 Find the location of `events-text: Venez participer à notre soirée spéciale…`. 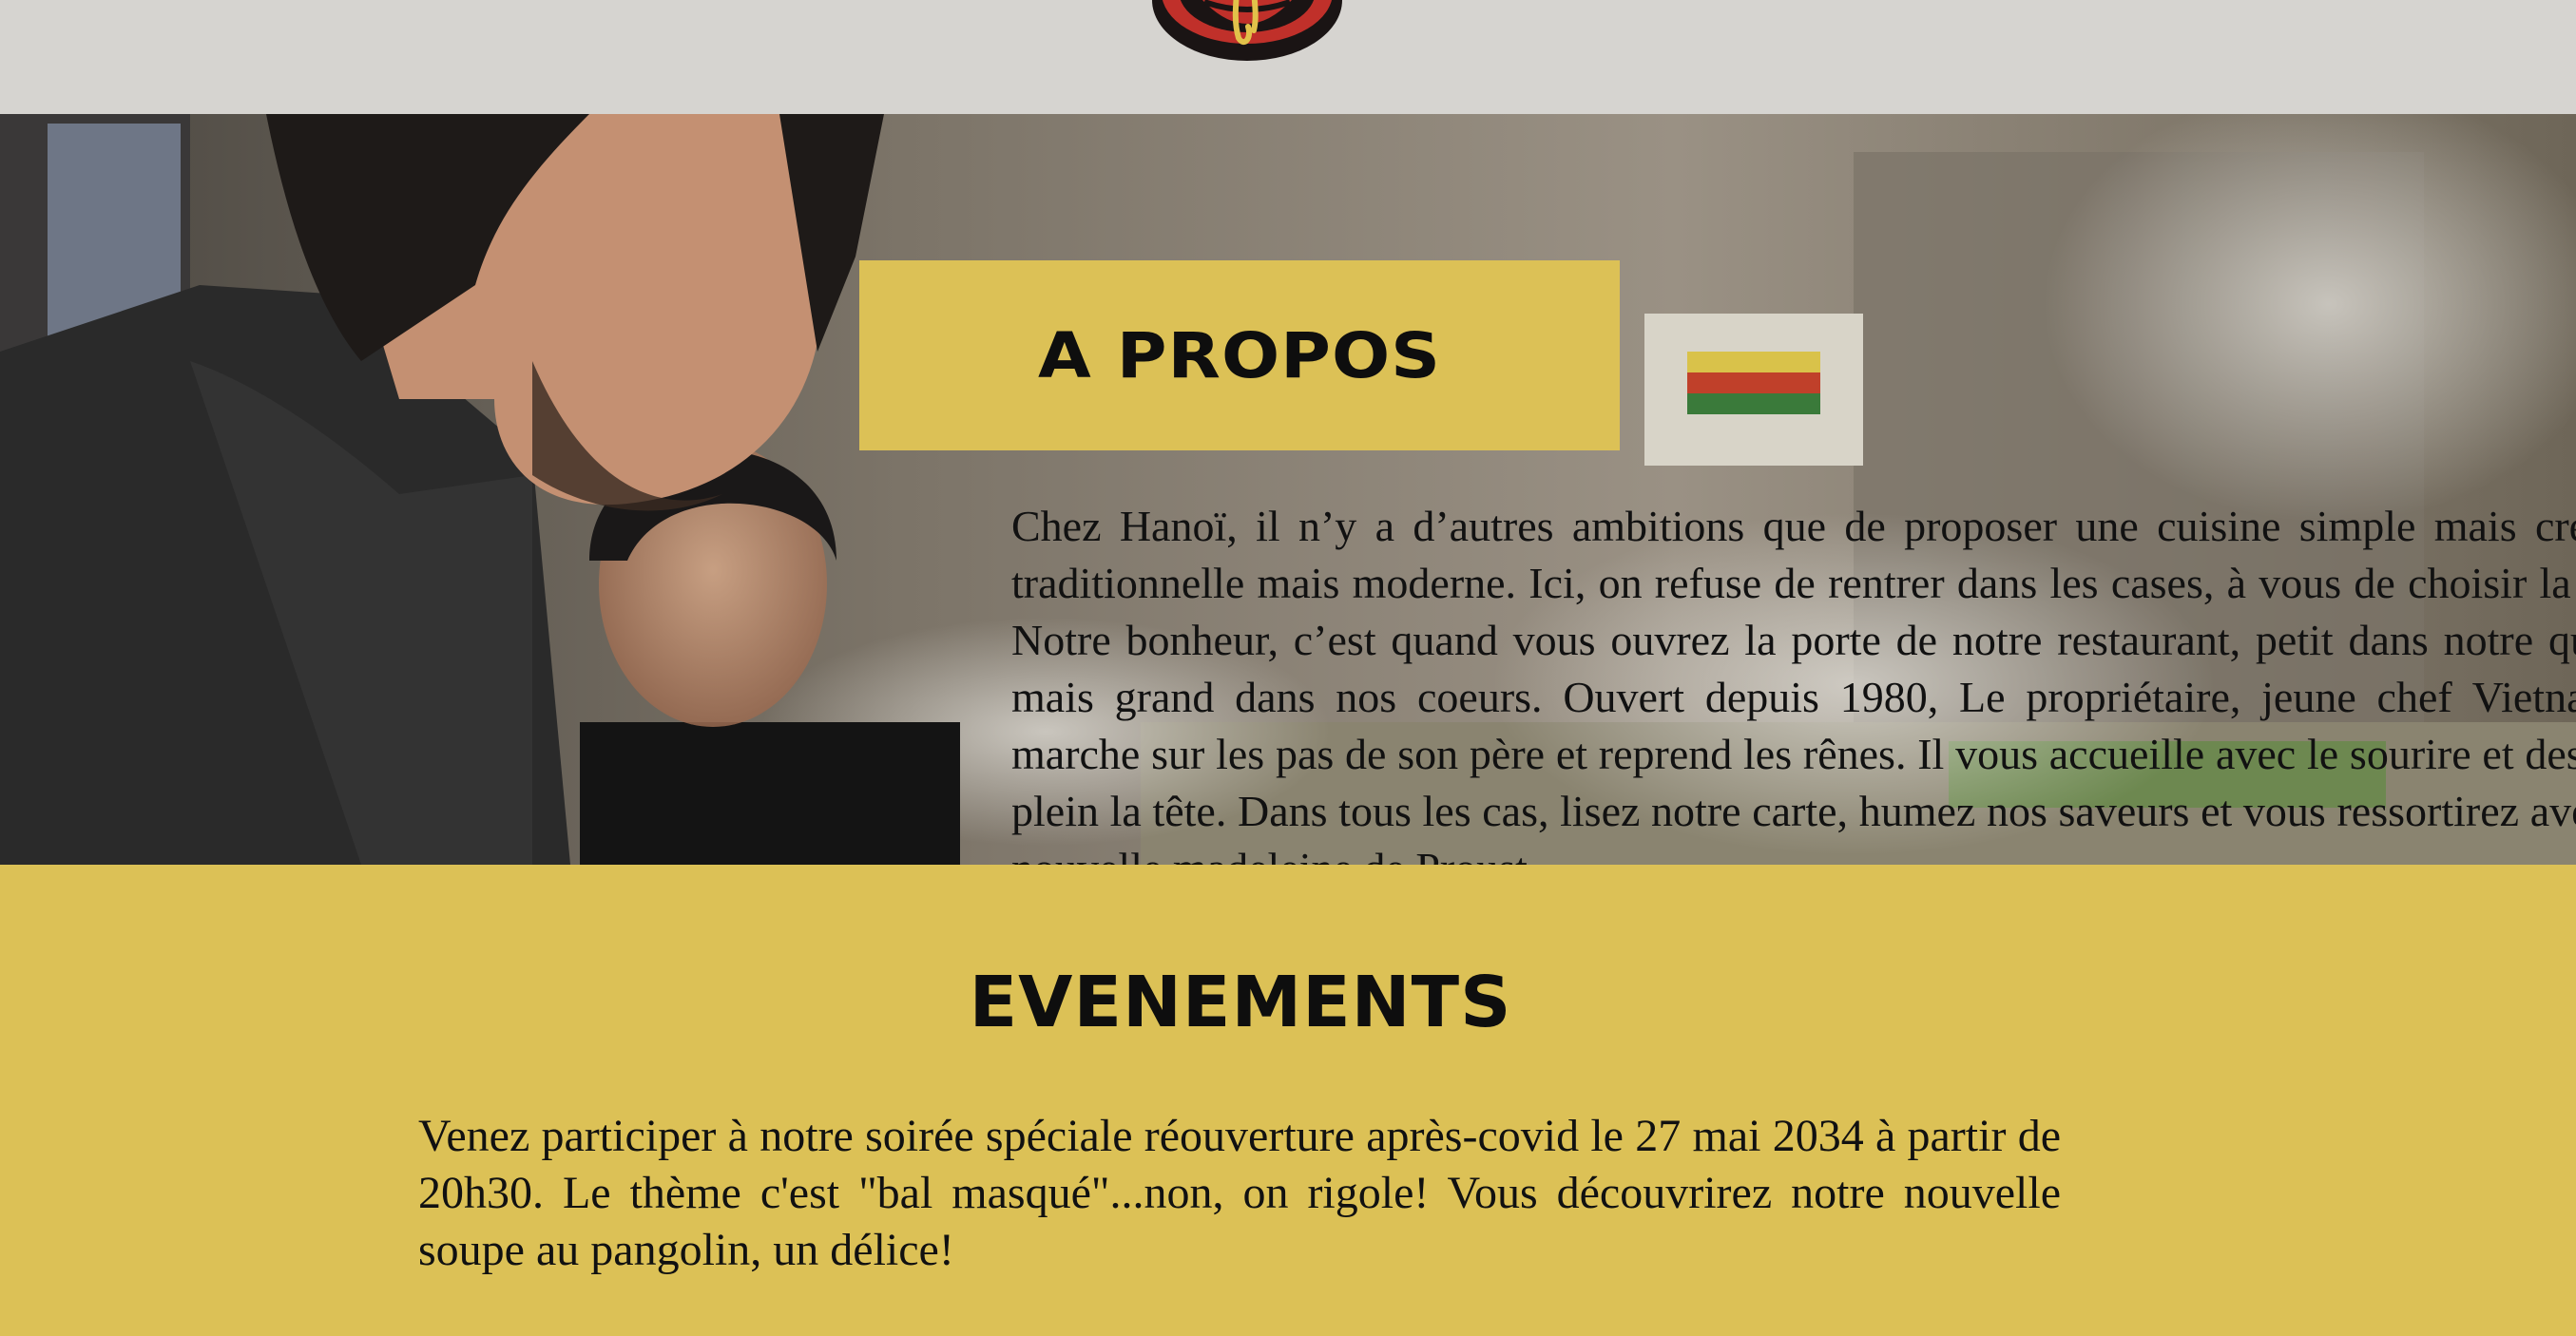

events-text: Venez participer à notre soirée spéciale… is located at coordinates (1240, 1193).